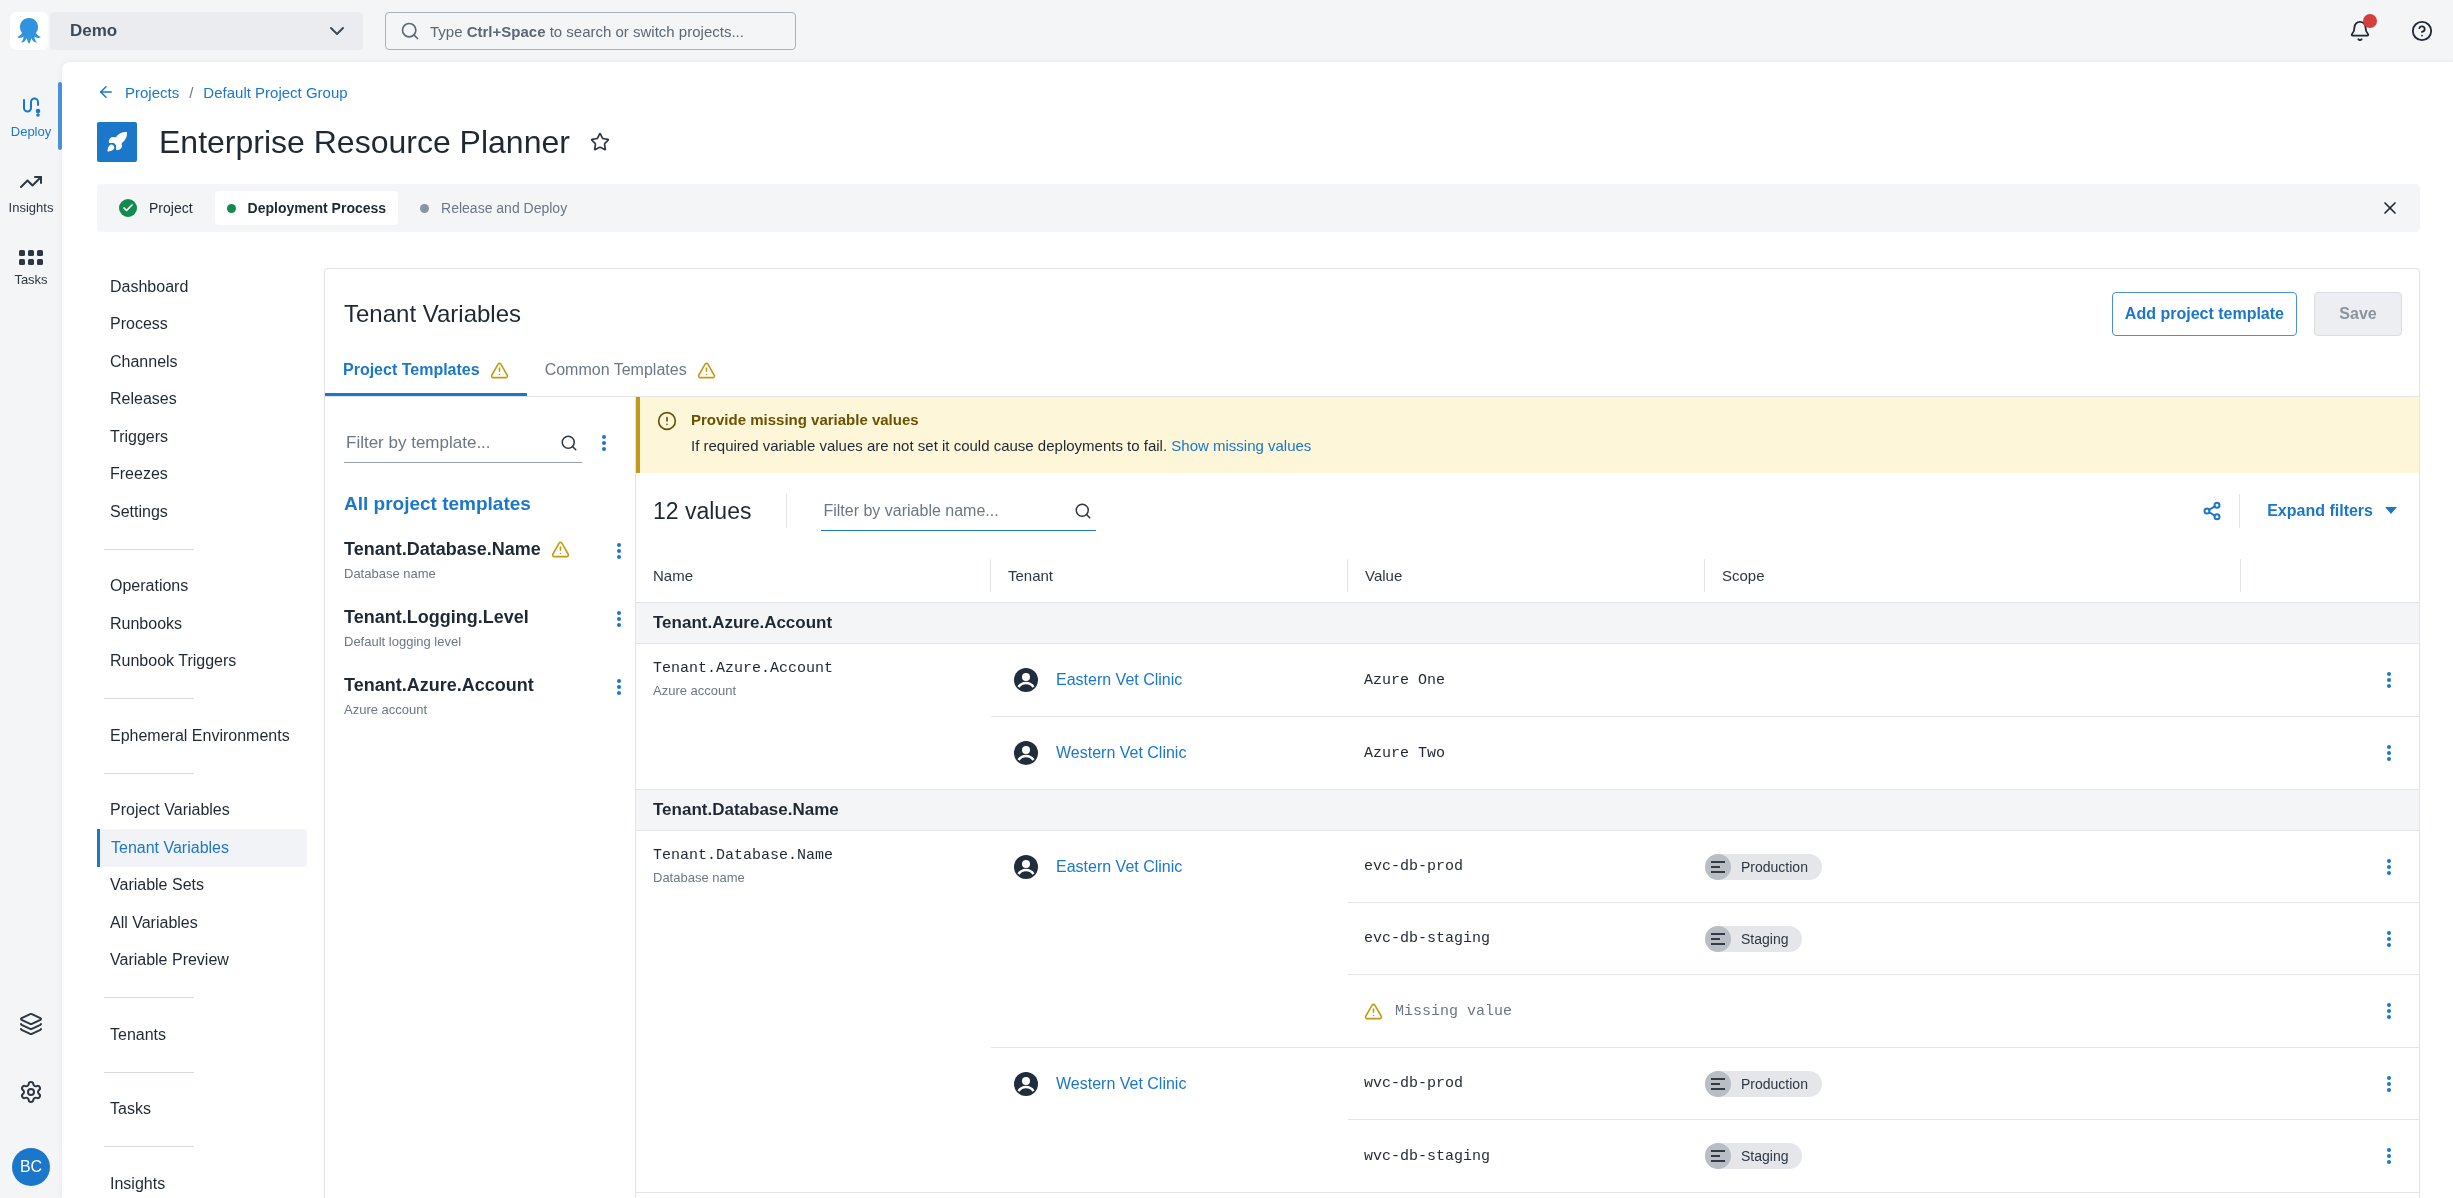 The height and width of the screenshot is (1198, 2453). Describe the element at coordinates (386, 709) in the screenshot. I see `template-description: Azure account` at that location.